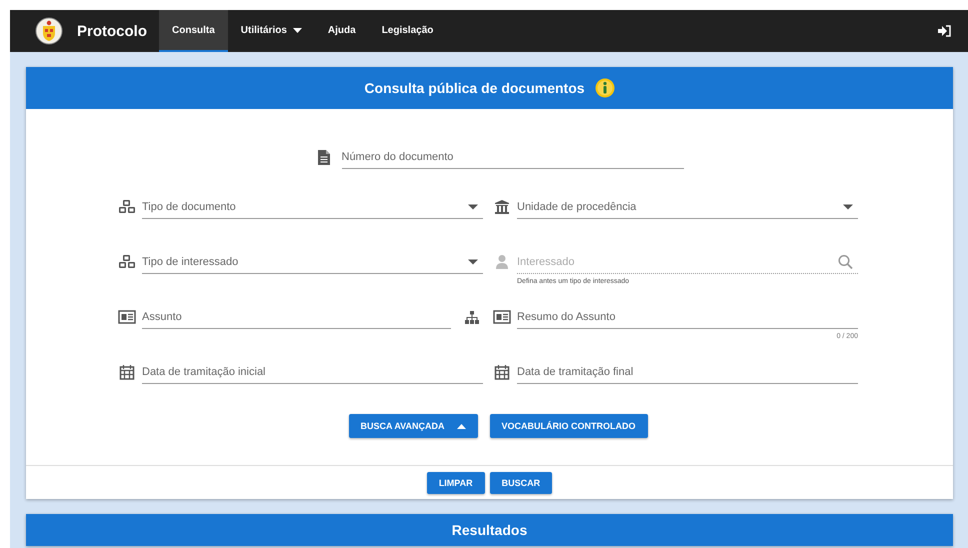  I want to click on caret-up-icon, so click(461, 426).